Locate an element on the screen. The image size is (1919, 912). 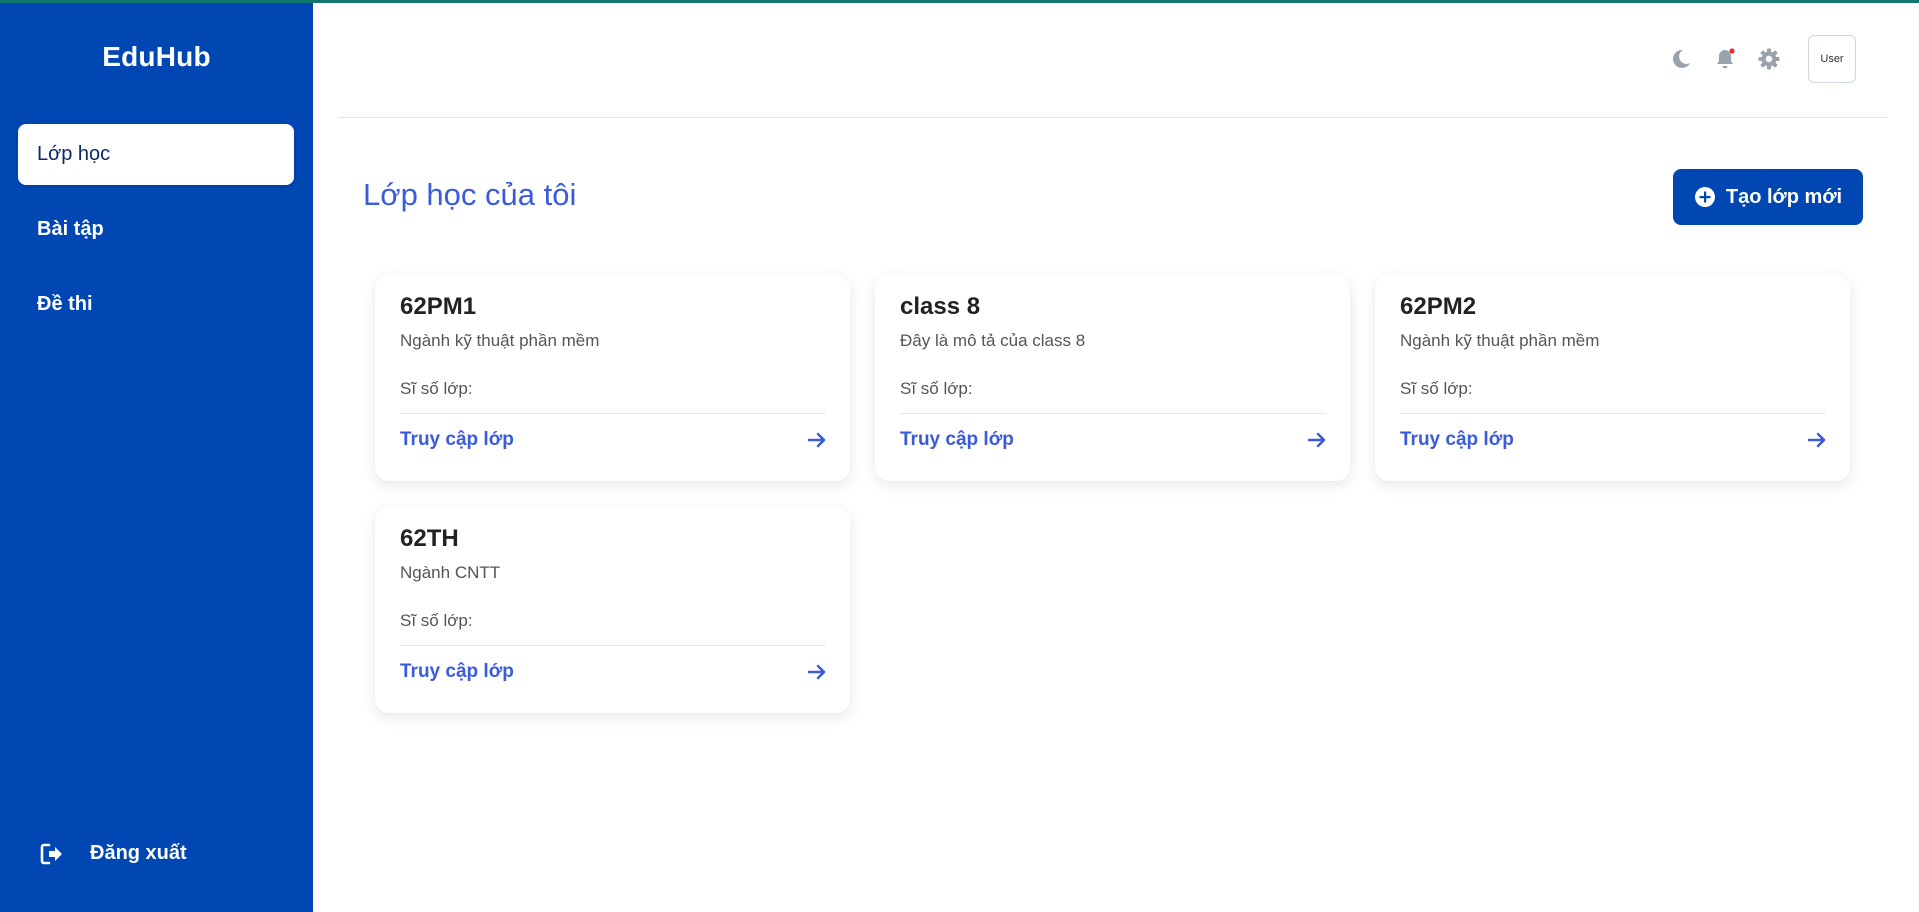
gear-icon is located at coordinates (1769, 59).